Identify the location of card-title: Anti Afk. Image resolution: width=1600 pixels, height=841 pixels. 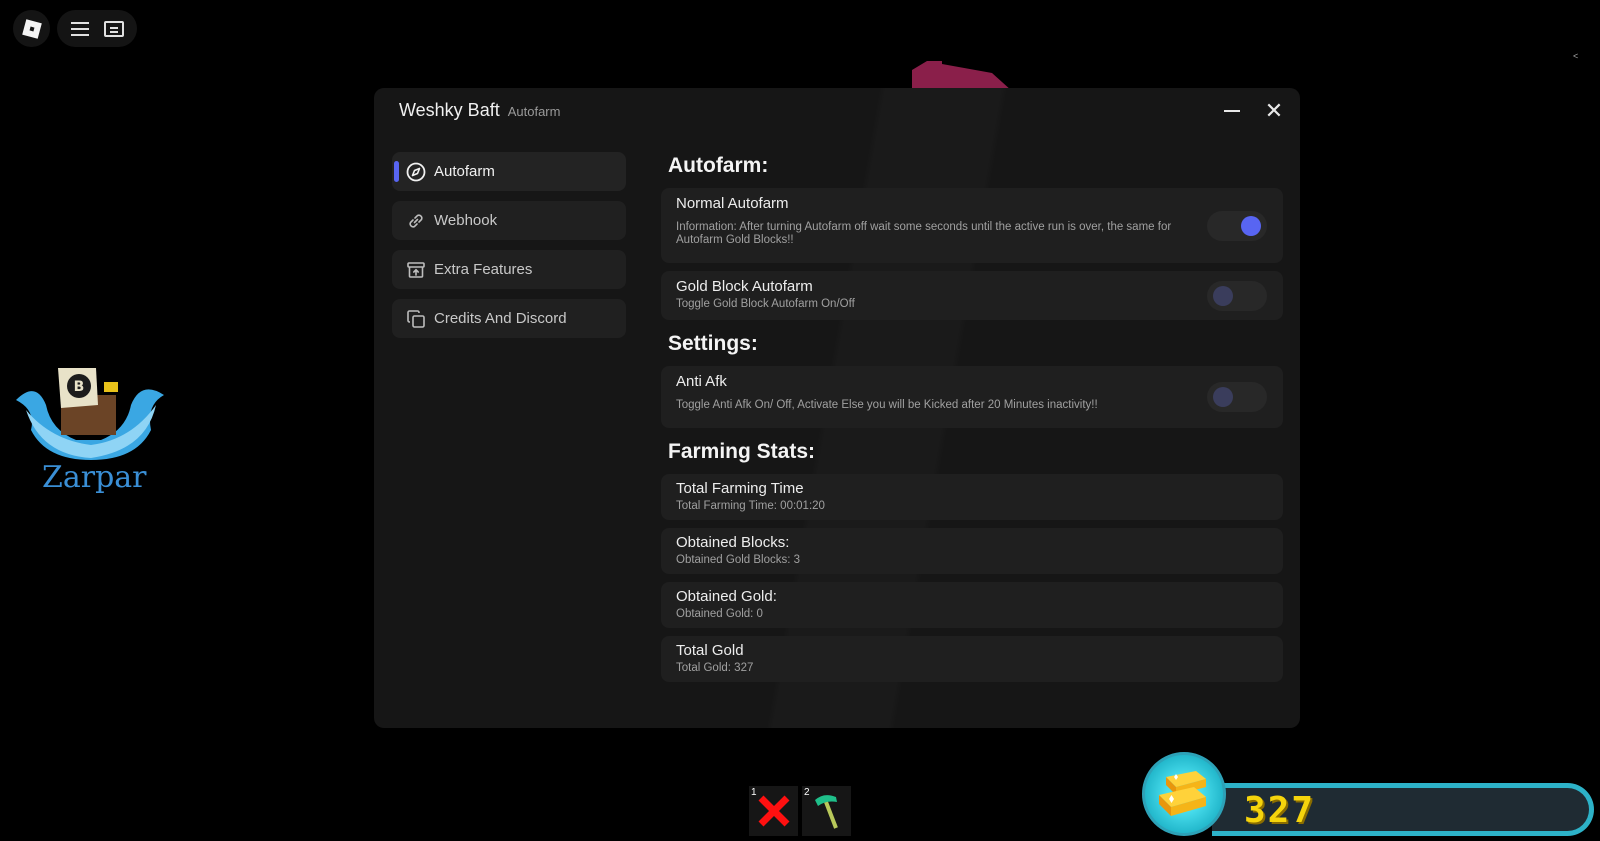
(701, 381).